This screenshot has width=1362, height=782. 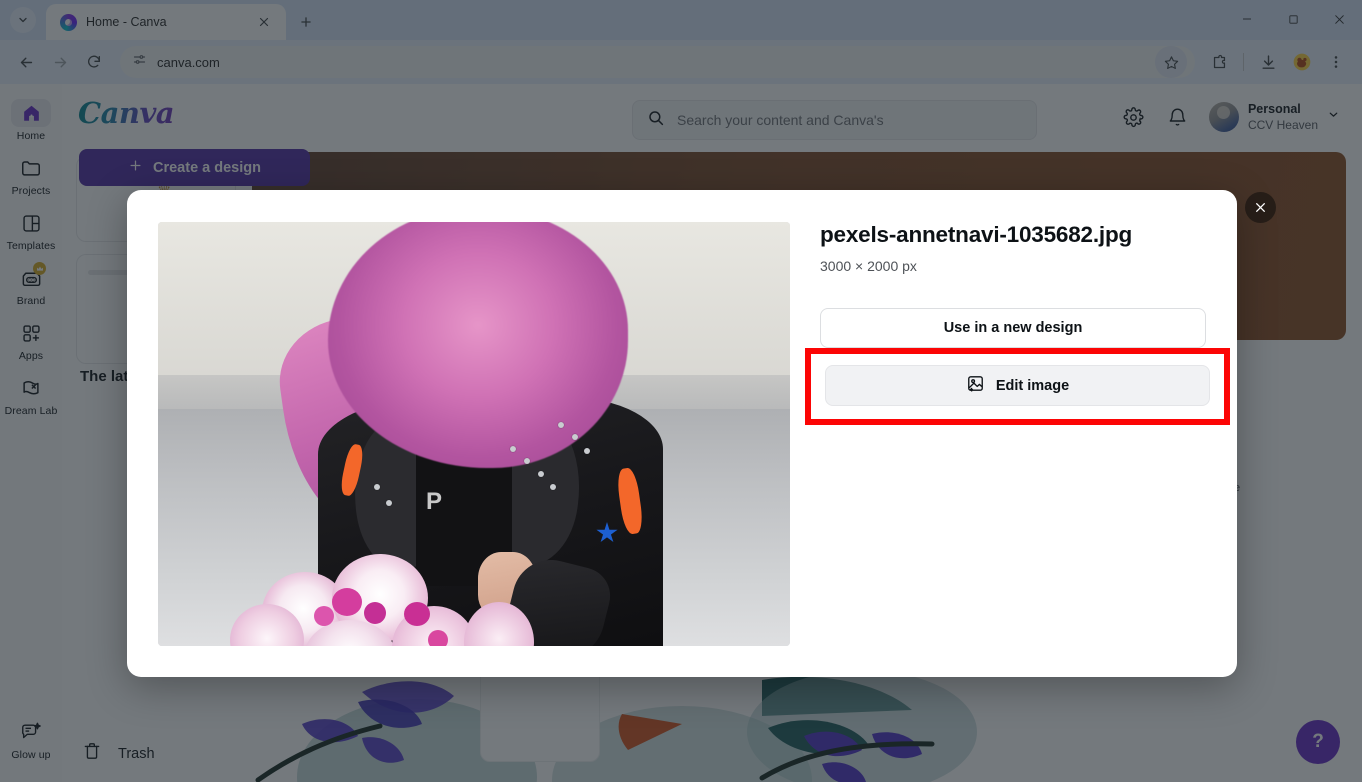 What do you see at coordinates (975, 385) in the screenshot?
I see `edit-image-icon` at bounding box center [975, 385].